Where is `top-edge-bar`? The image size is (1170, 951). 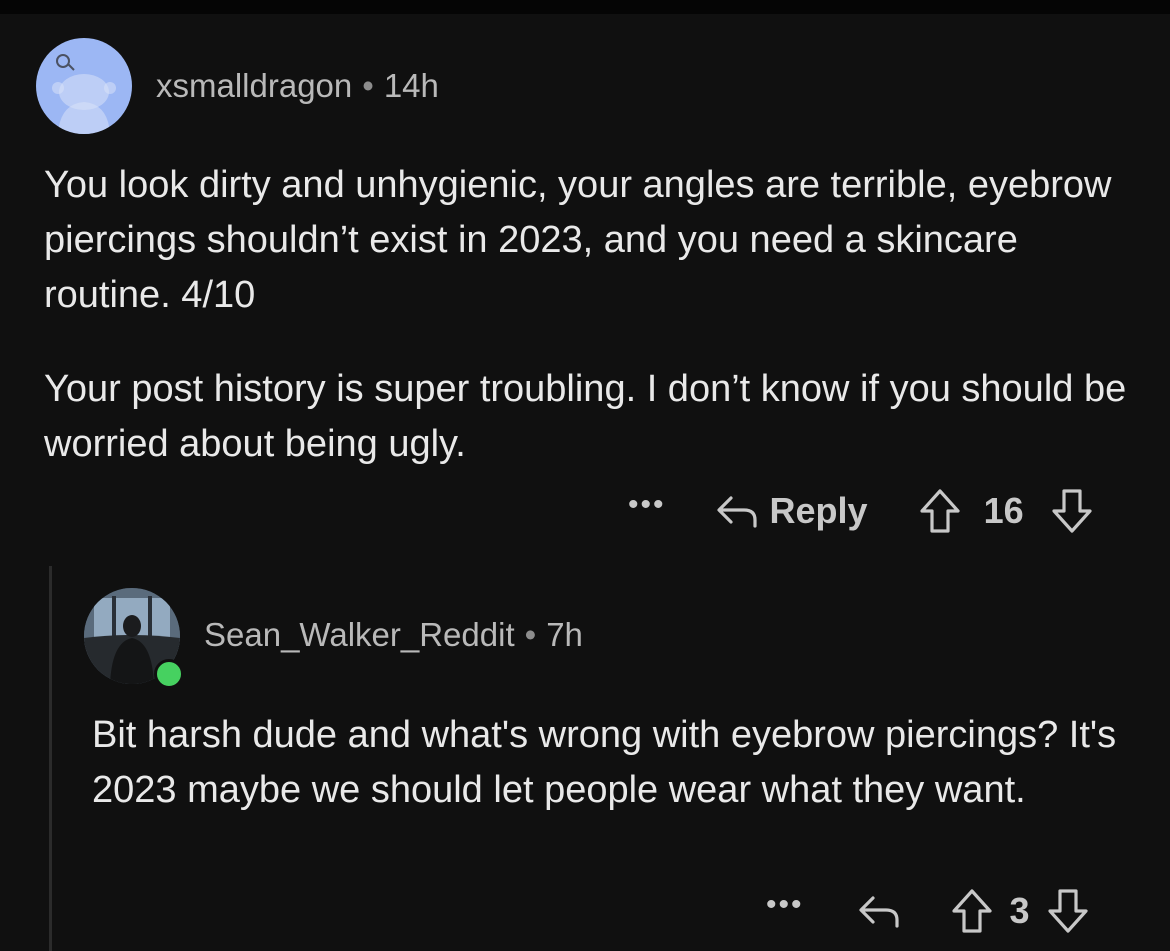
top-edge-bar is located at coordinates (585, 7).